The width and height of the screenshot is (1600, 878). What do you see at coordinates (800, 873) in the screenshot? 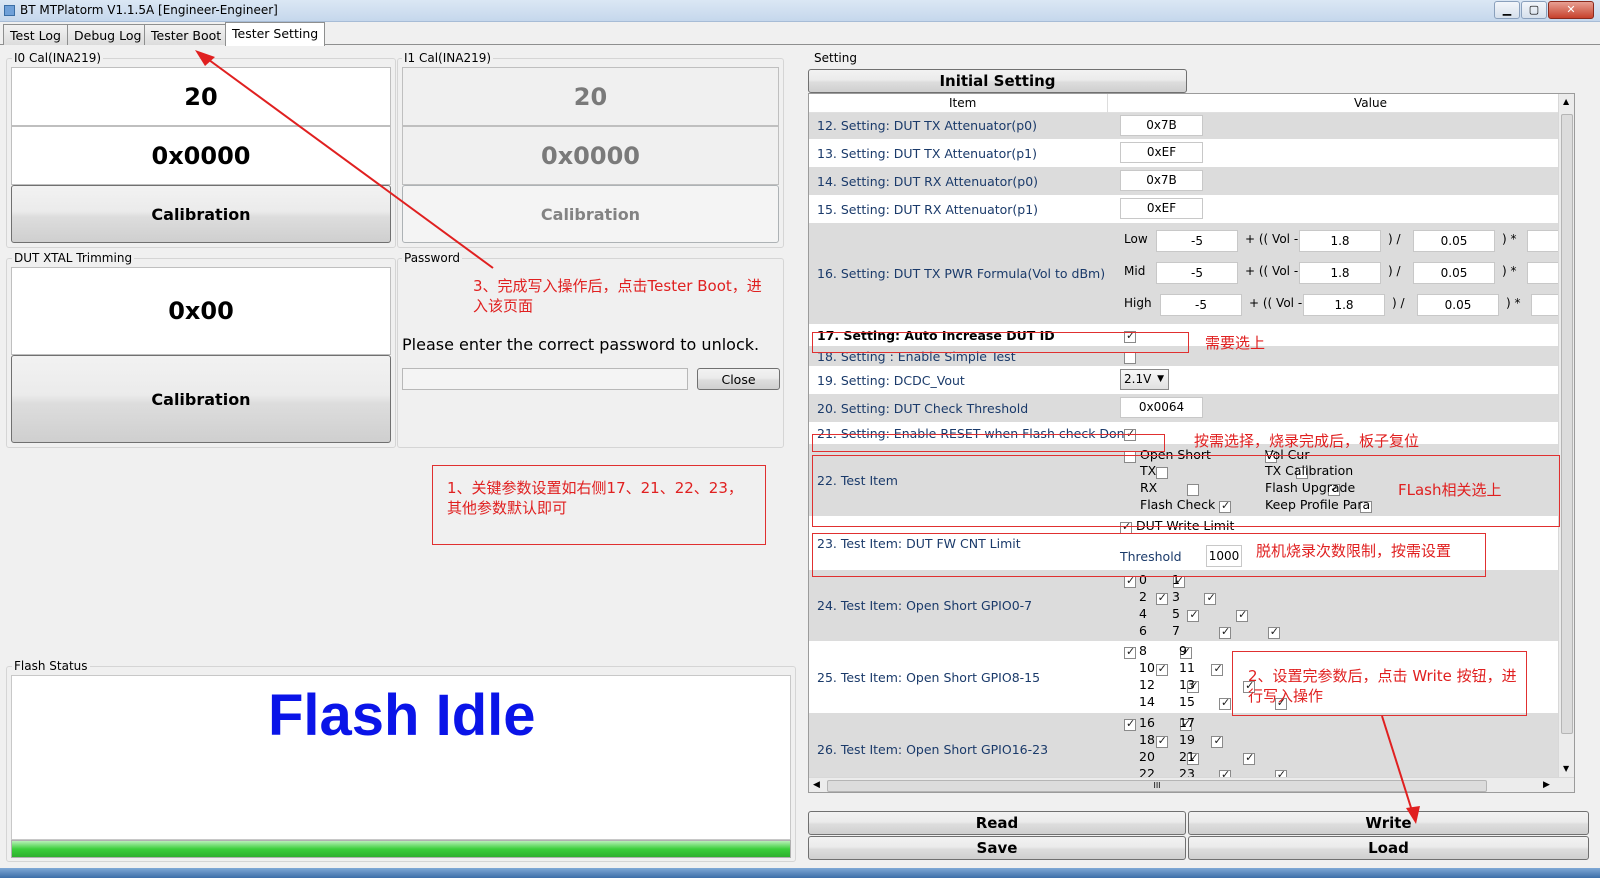
I see `taskbar` at bounding box center [800, 873].